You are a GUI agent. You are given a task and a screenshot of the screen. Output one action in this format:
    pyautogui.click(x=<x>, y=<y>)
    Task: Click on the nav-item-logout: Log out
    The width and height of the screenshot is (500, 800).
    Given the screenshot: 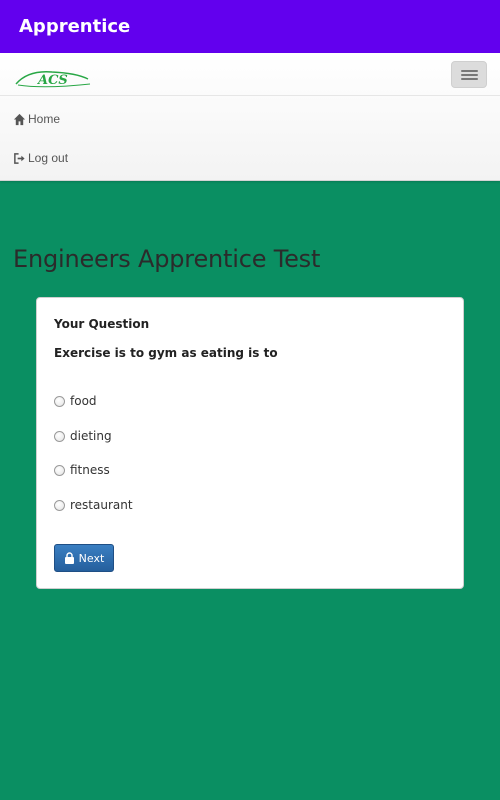 What is the action you would take?
    pyautogui.click(x=40, y=158)
    